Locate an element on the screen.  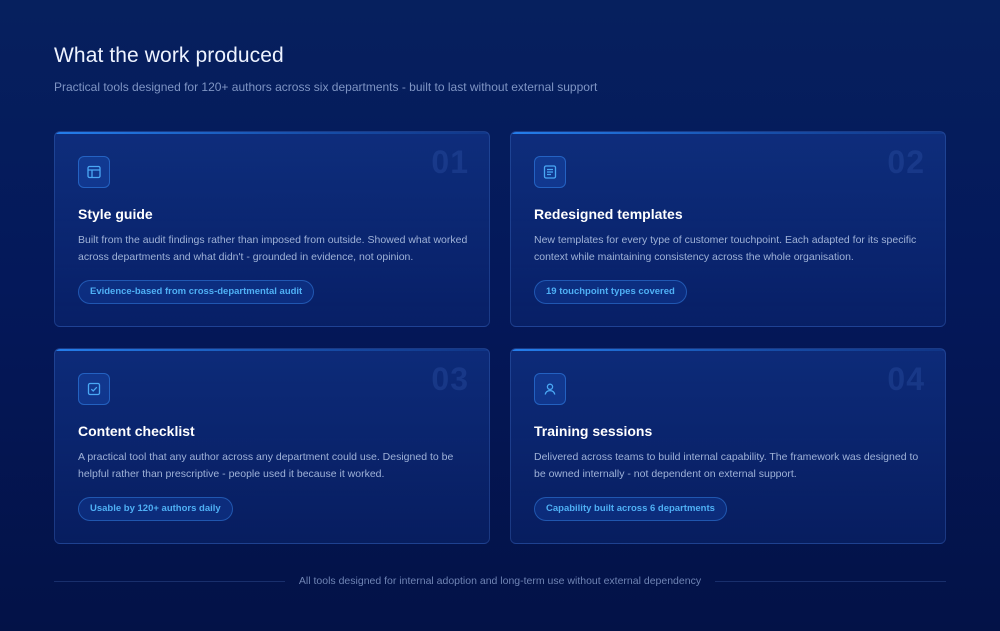
card-badge: 19 touchpoint types covered is located at coordinates (610, 292).